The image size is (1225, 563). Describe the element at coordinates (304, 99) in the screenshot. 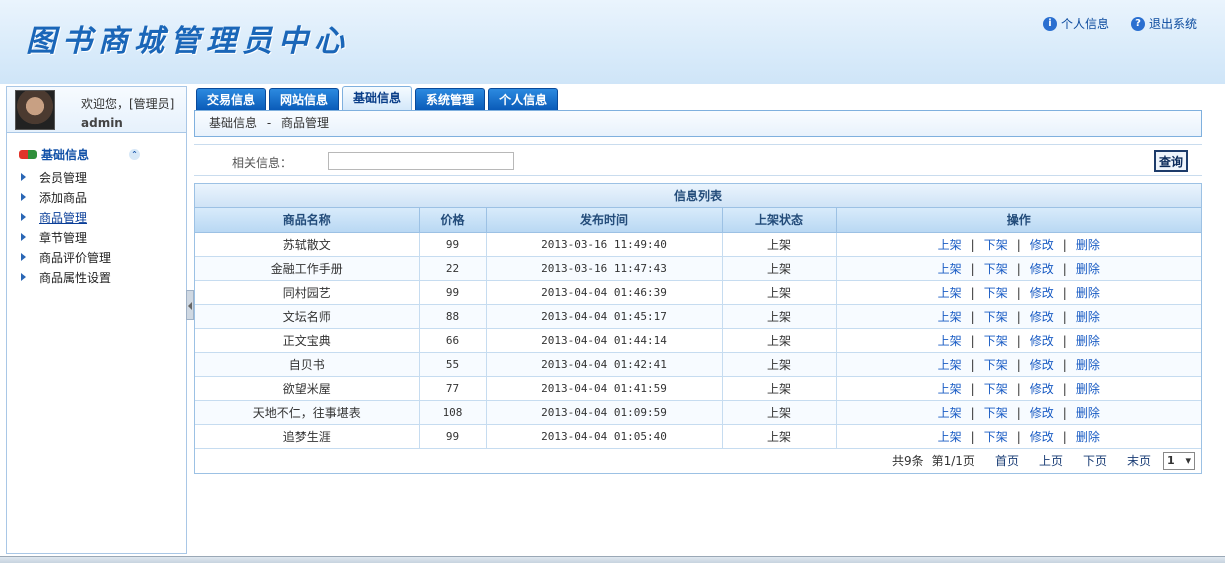

I see `tab-site-info: 网站信息` at that location.